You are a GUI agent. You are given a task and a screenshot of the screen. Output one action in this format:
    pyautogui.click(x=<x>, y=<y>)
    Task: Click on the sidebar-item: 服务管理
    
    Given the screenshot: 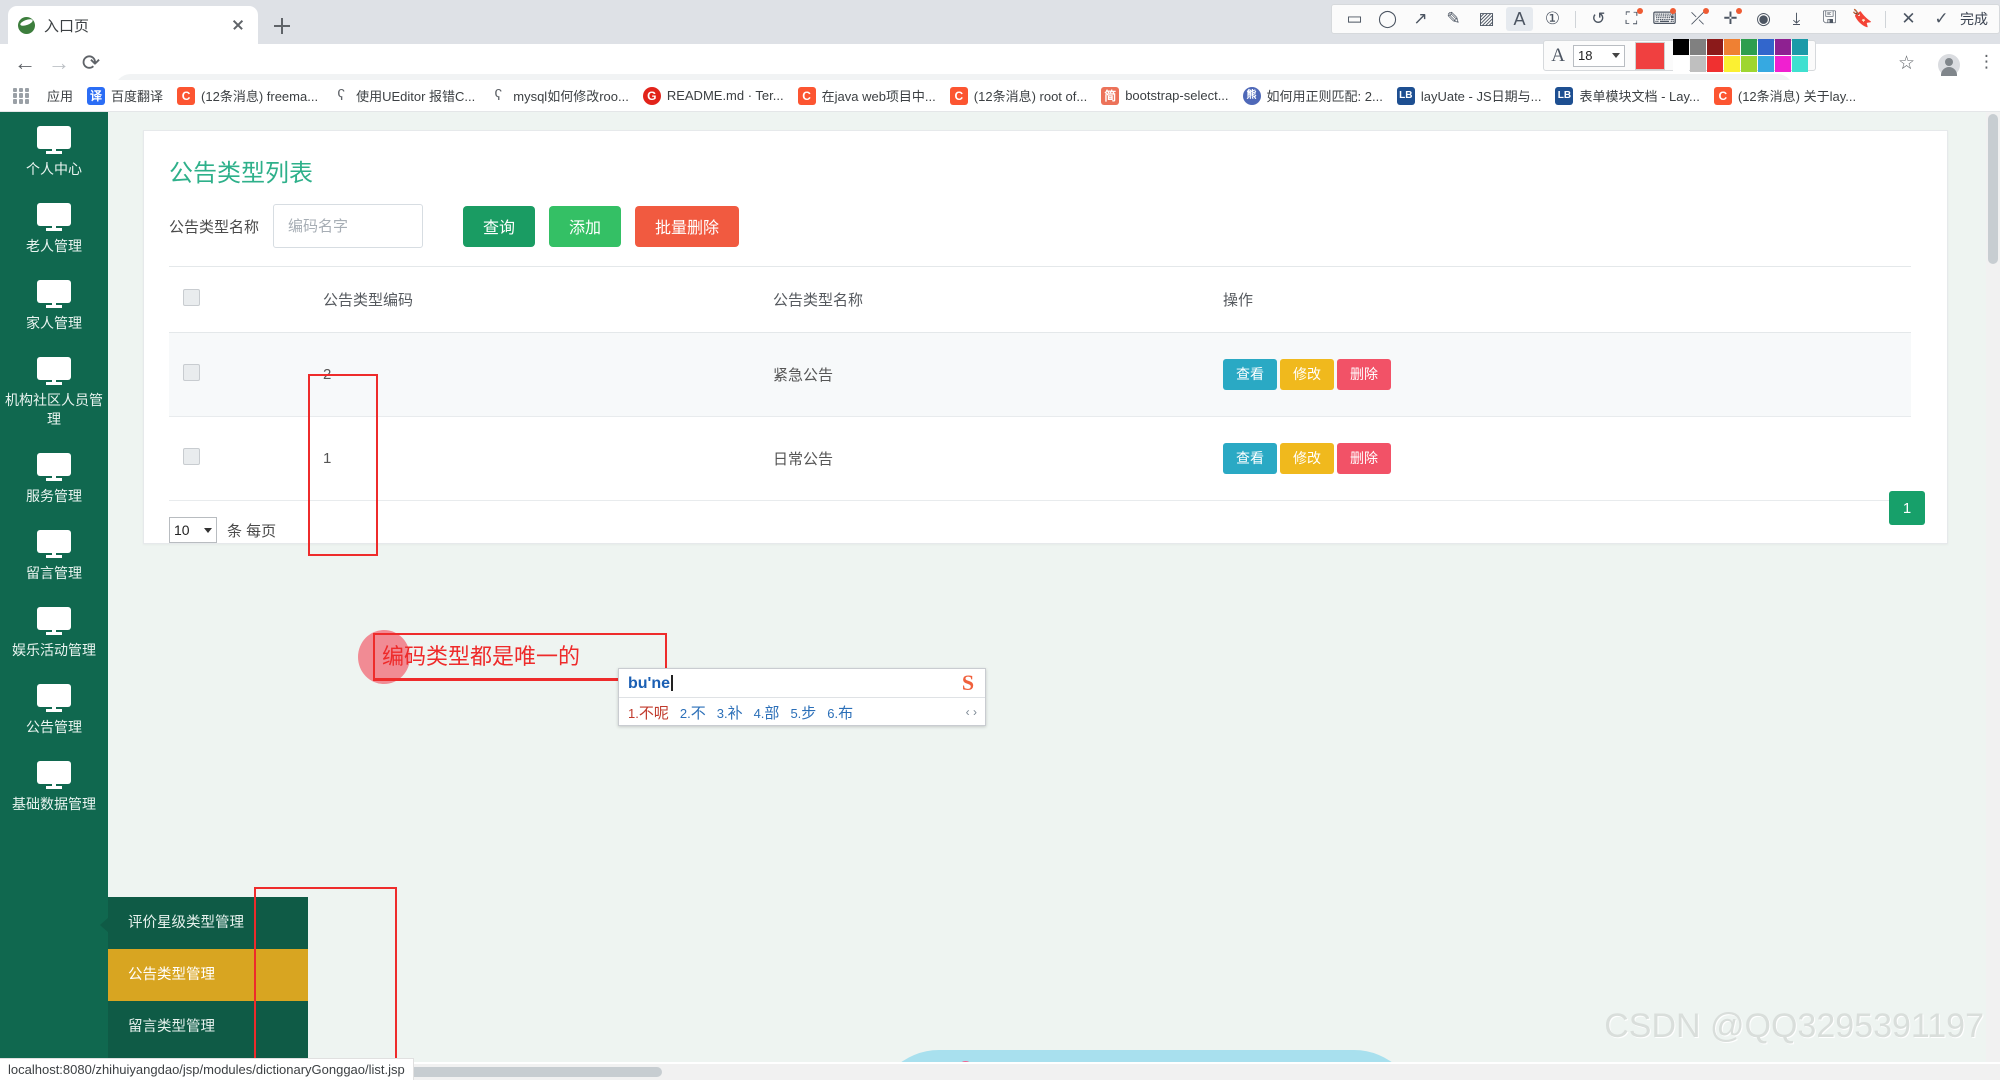 What is the action you would take?
    pyautogui.click(x=54, y=477)
    